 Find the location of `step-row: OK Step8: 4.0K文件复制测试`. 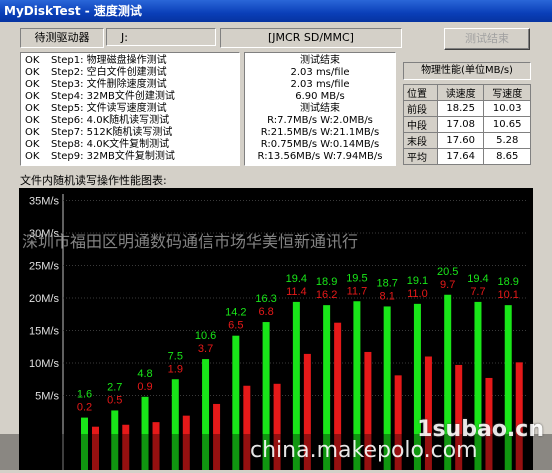

step-row: OK Step8: 4.0K文件复制测试 is located at coordinates (97, 145).